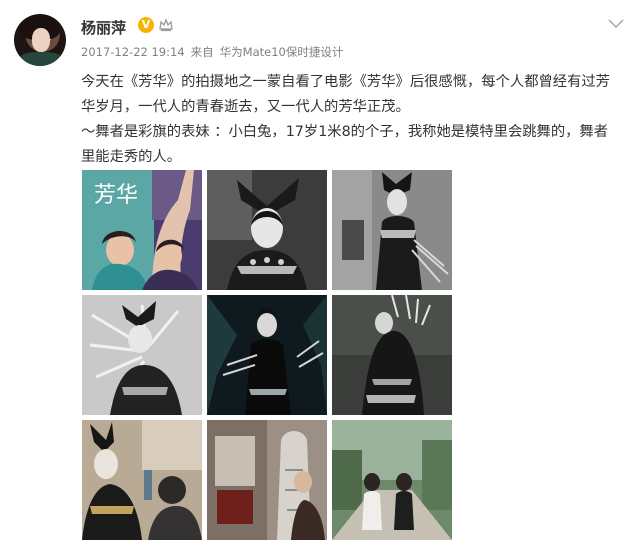 The image size is (640, 550). Describe the element at coordinates (41, 59) in the screenshot. I see `avatar-dress` at that location.